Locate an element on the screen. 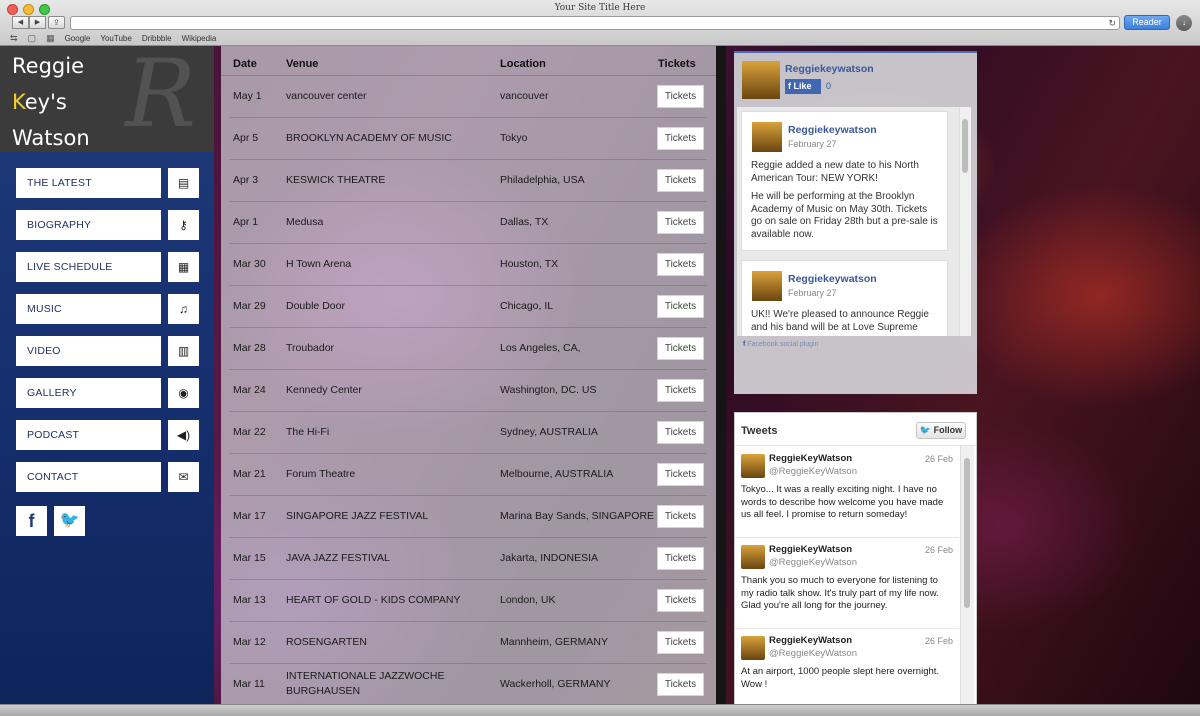 Image resolution: width=1200 pixels, height=716 pixels. facebook-icon: f is located at coordinates (31, 521).